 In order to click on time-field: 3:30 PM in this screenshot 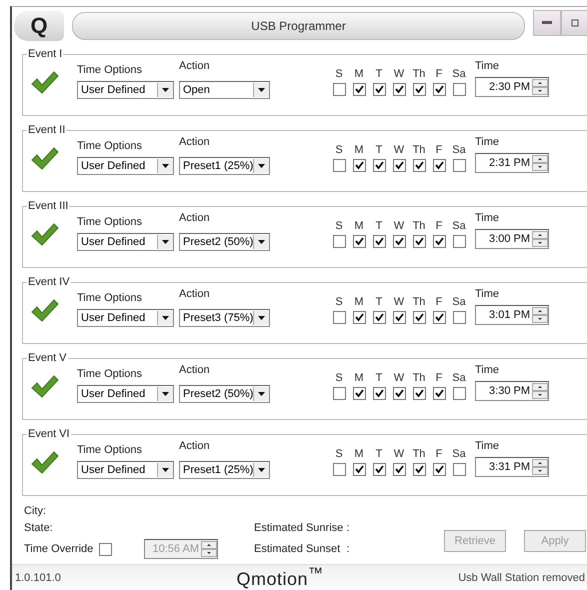, I will do `click(512, 391)`.